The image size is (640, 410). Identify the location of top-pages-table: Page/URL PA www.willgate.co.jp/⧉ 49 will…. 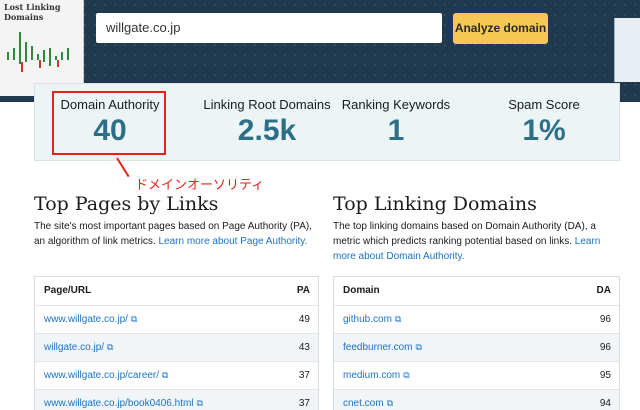
(176, 343).